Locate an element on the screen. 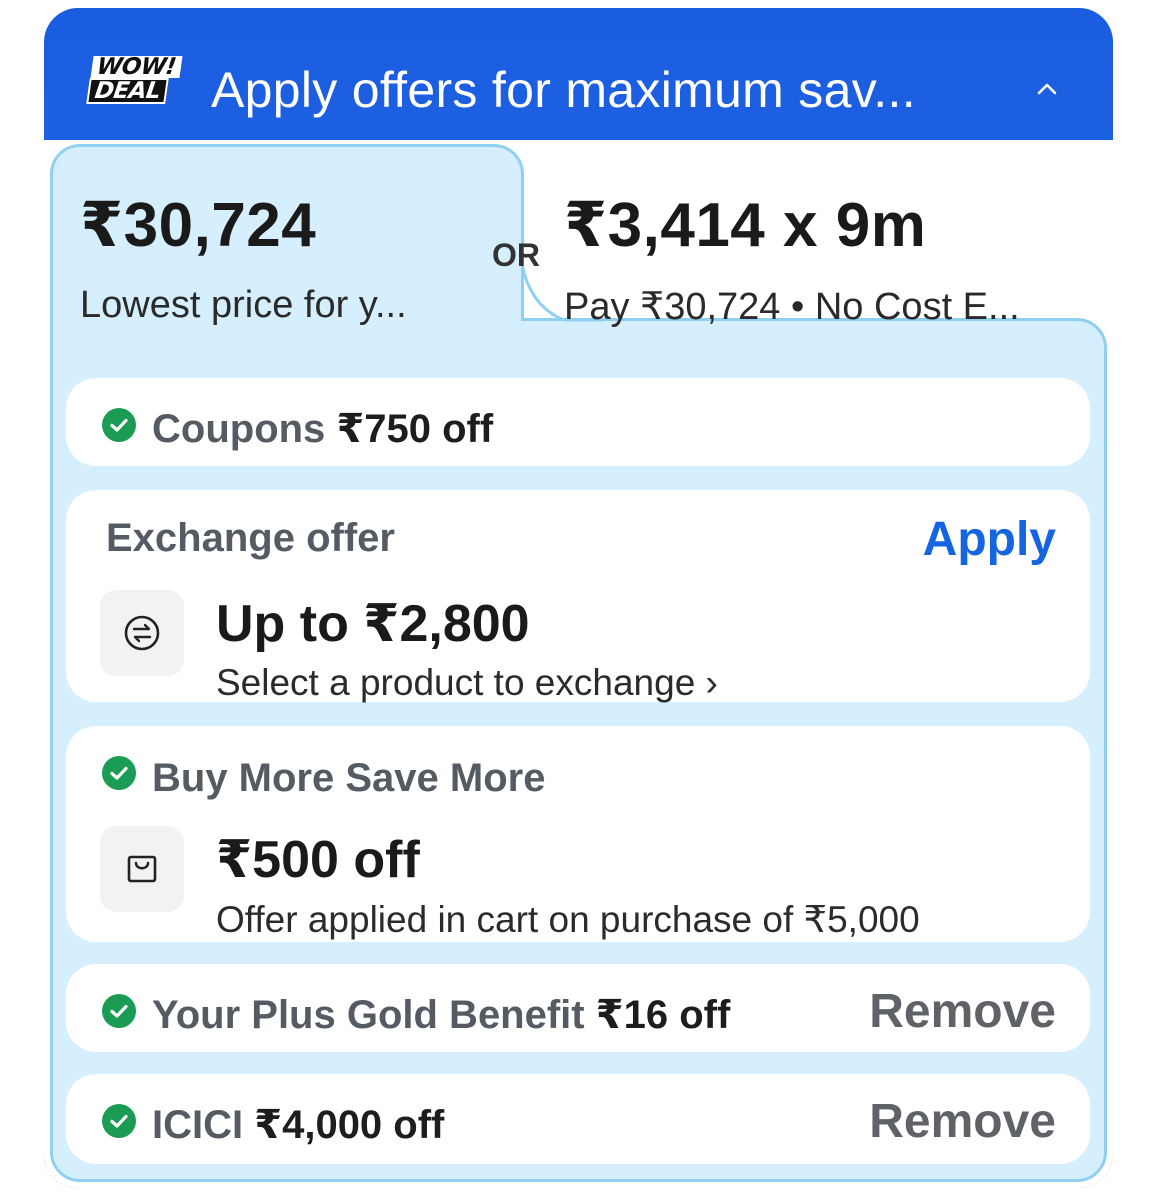 This screenshot has width=1157, height=1200. coupons-row: Coupons ₹750 off is located at coordinates (578, 422).